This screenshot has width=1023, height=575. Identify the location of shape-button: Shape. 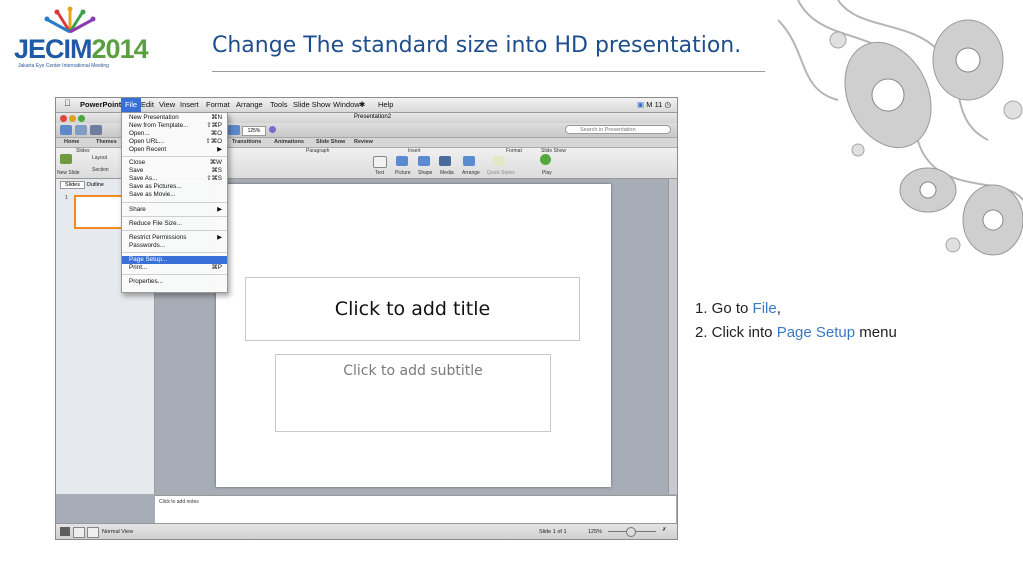
(425, 173).